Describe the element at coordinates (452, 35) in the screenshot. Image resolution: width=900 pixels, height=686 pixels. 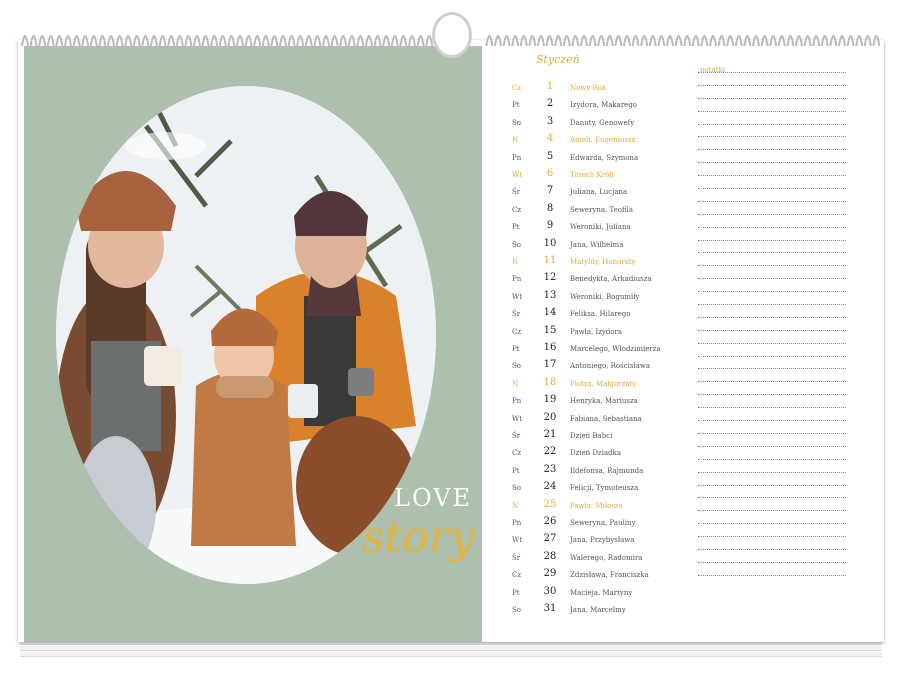
I see `hanger-hook` at that location.